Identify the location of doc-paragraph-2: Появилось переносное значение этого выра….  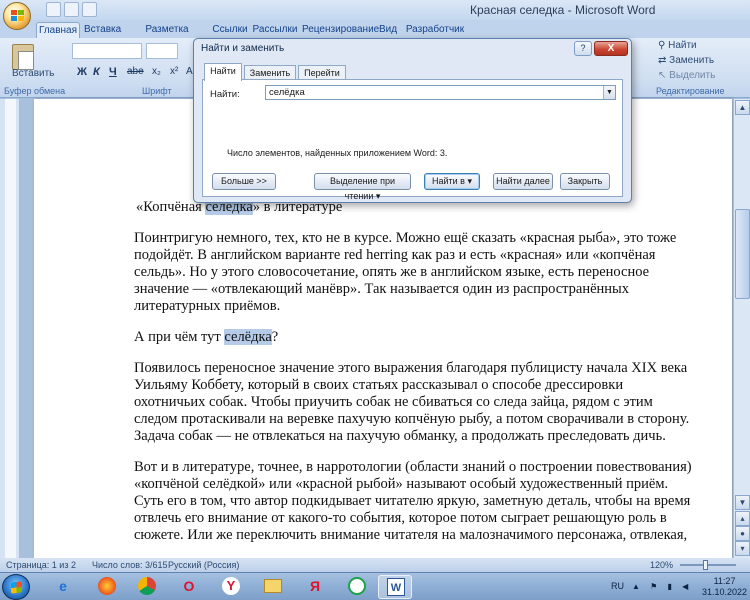
(412, 402).